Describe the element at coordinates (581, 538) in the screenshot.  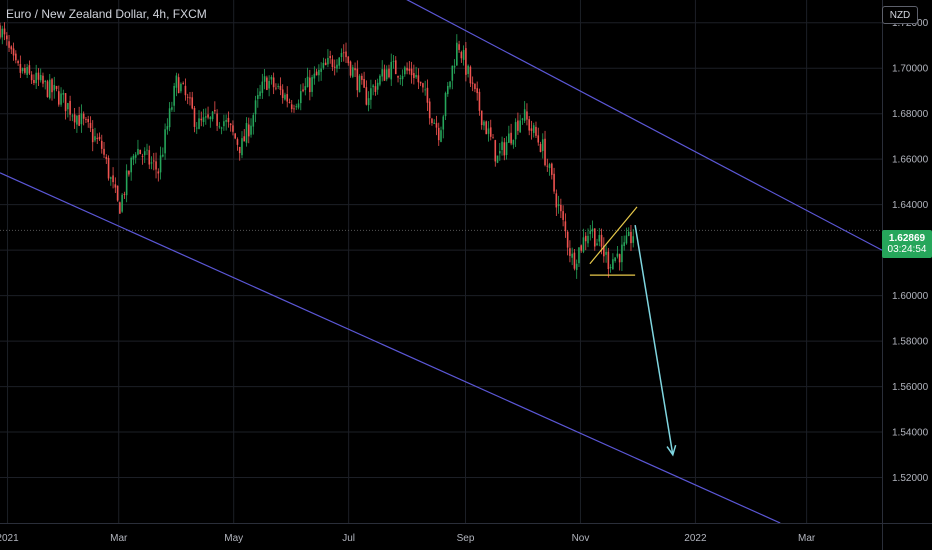
I see `x-tick-label: Nov` at that location.